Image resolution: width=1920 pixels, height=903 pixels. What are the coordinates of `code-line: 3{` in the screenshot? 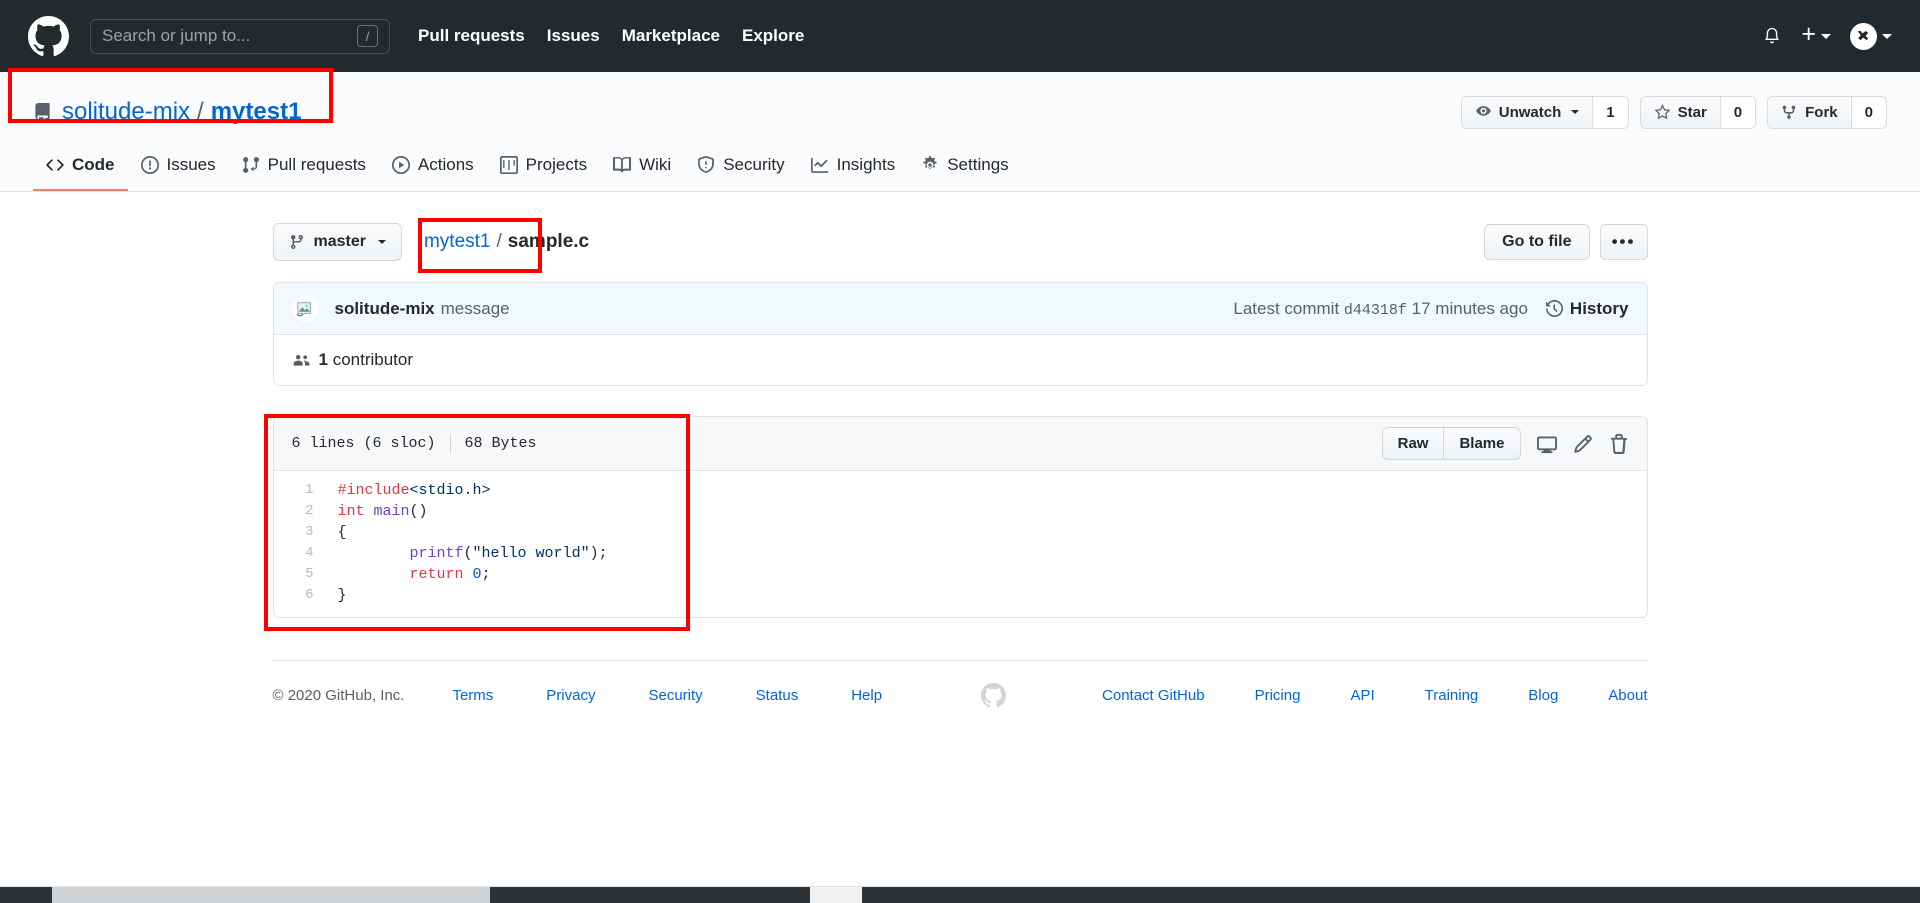 It's located at (960, 533).